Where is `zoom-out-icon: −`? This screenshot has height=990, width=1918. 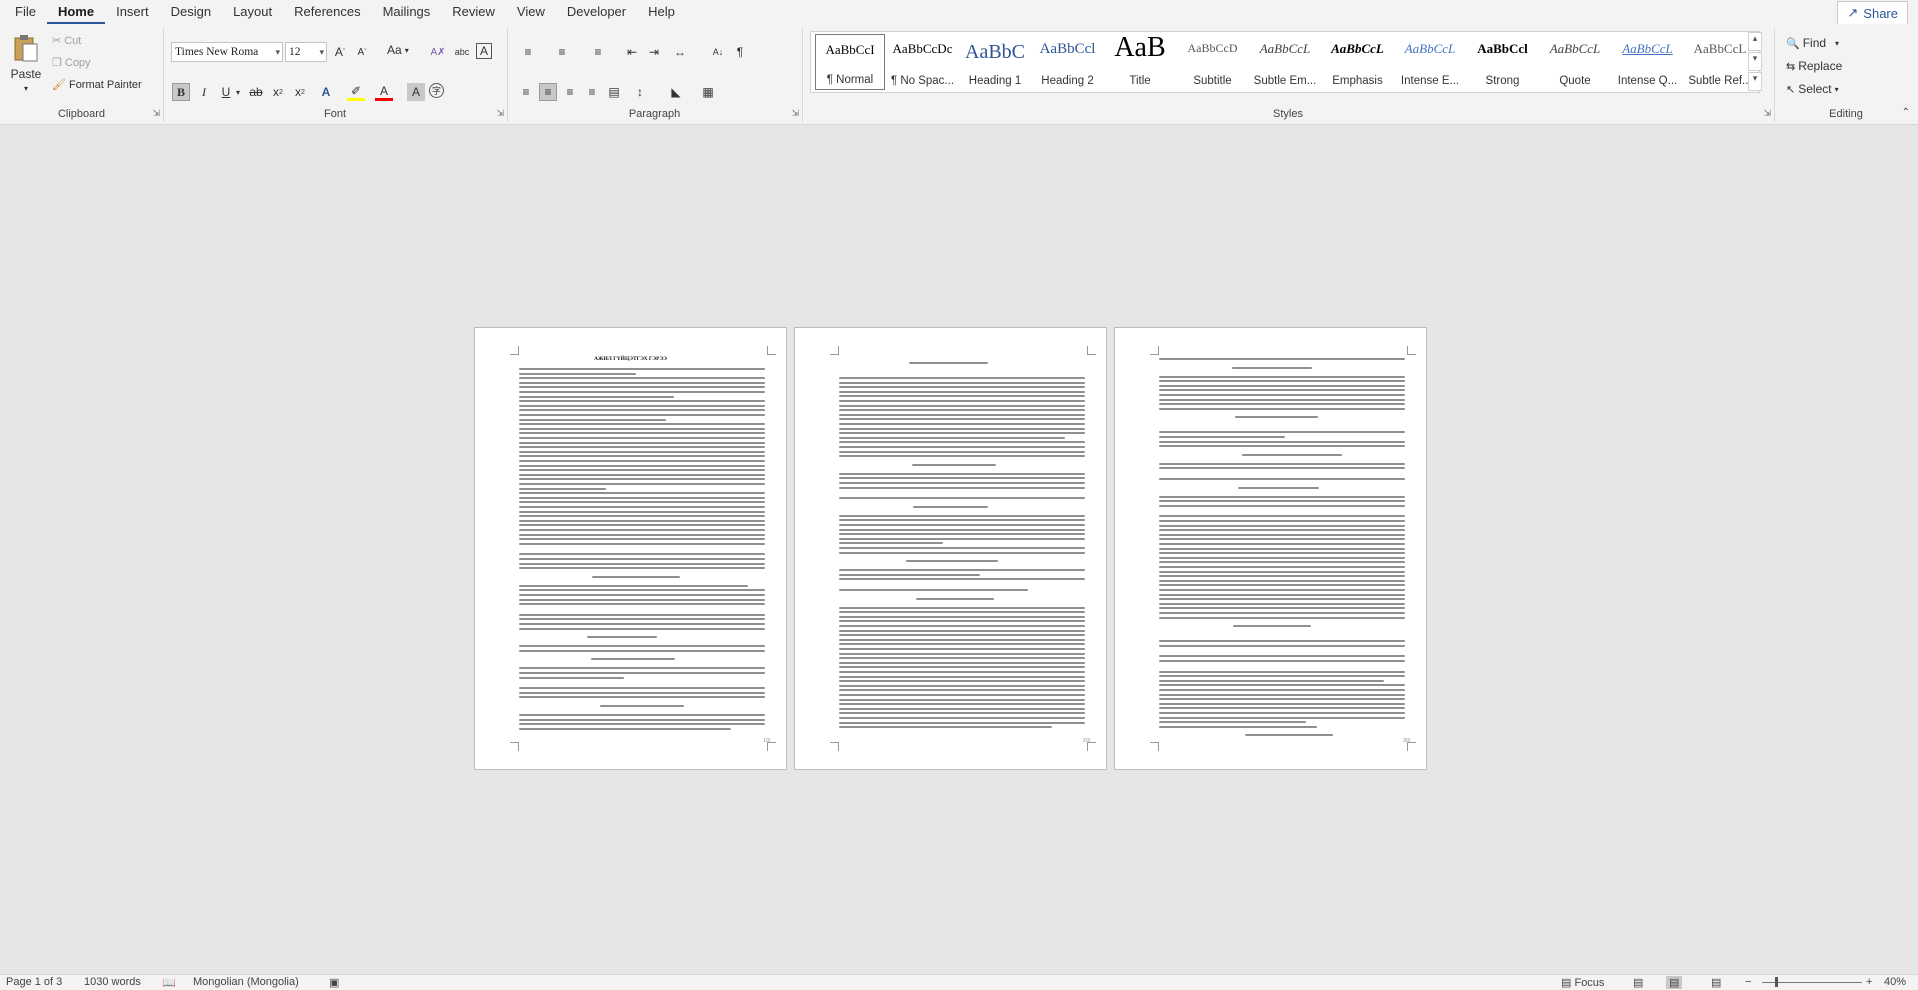
zoom-out-icon: − is located at coordinates (1748, 982).